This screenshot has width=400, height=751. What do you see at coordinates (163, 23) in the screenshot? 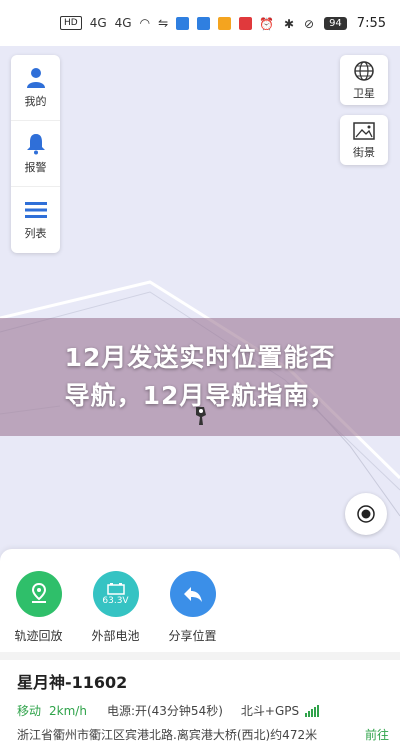
I see `usb-icon: ⇋` at bounding box center [163, 23].